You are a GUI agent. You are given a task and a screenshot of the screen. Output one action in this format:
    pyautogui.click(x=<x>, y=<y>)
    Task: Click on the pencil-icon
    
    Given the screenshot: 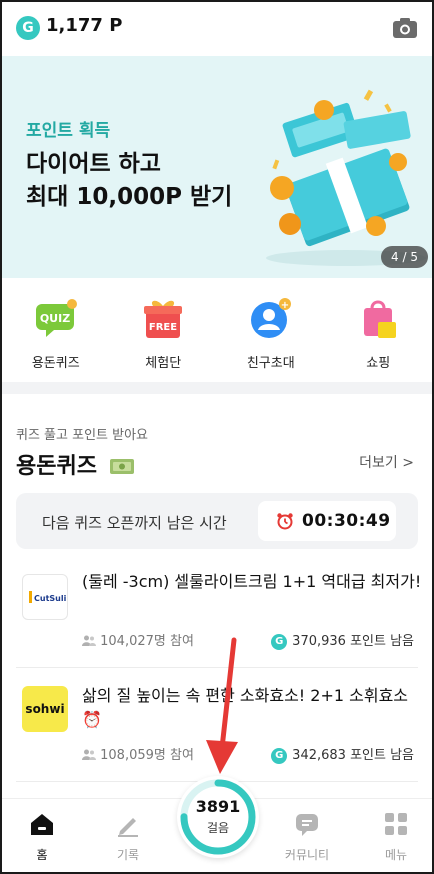 What is the action you would take?
    pyautogui.click(x=128, y=827)
    